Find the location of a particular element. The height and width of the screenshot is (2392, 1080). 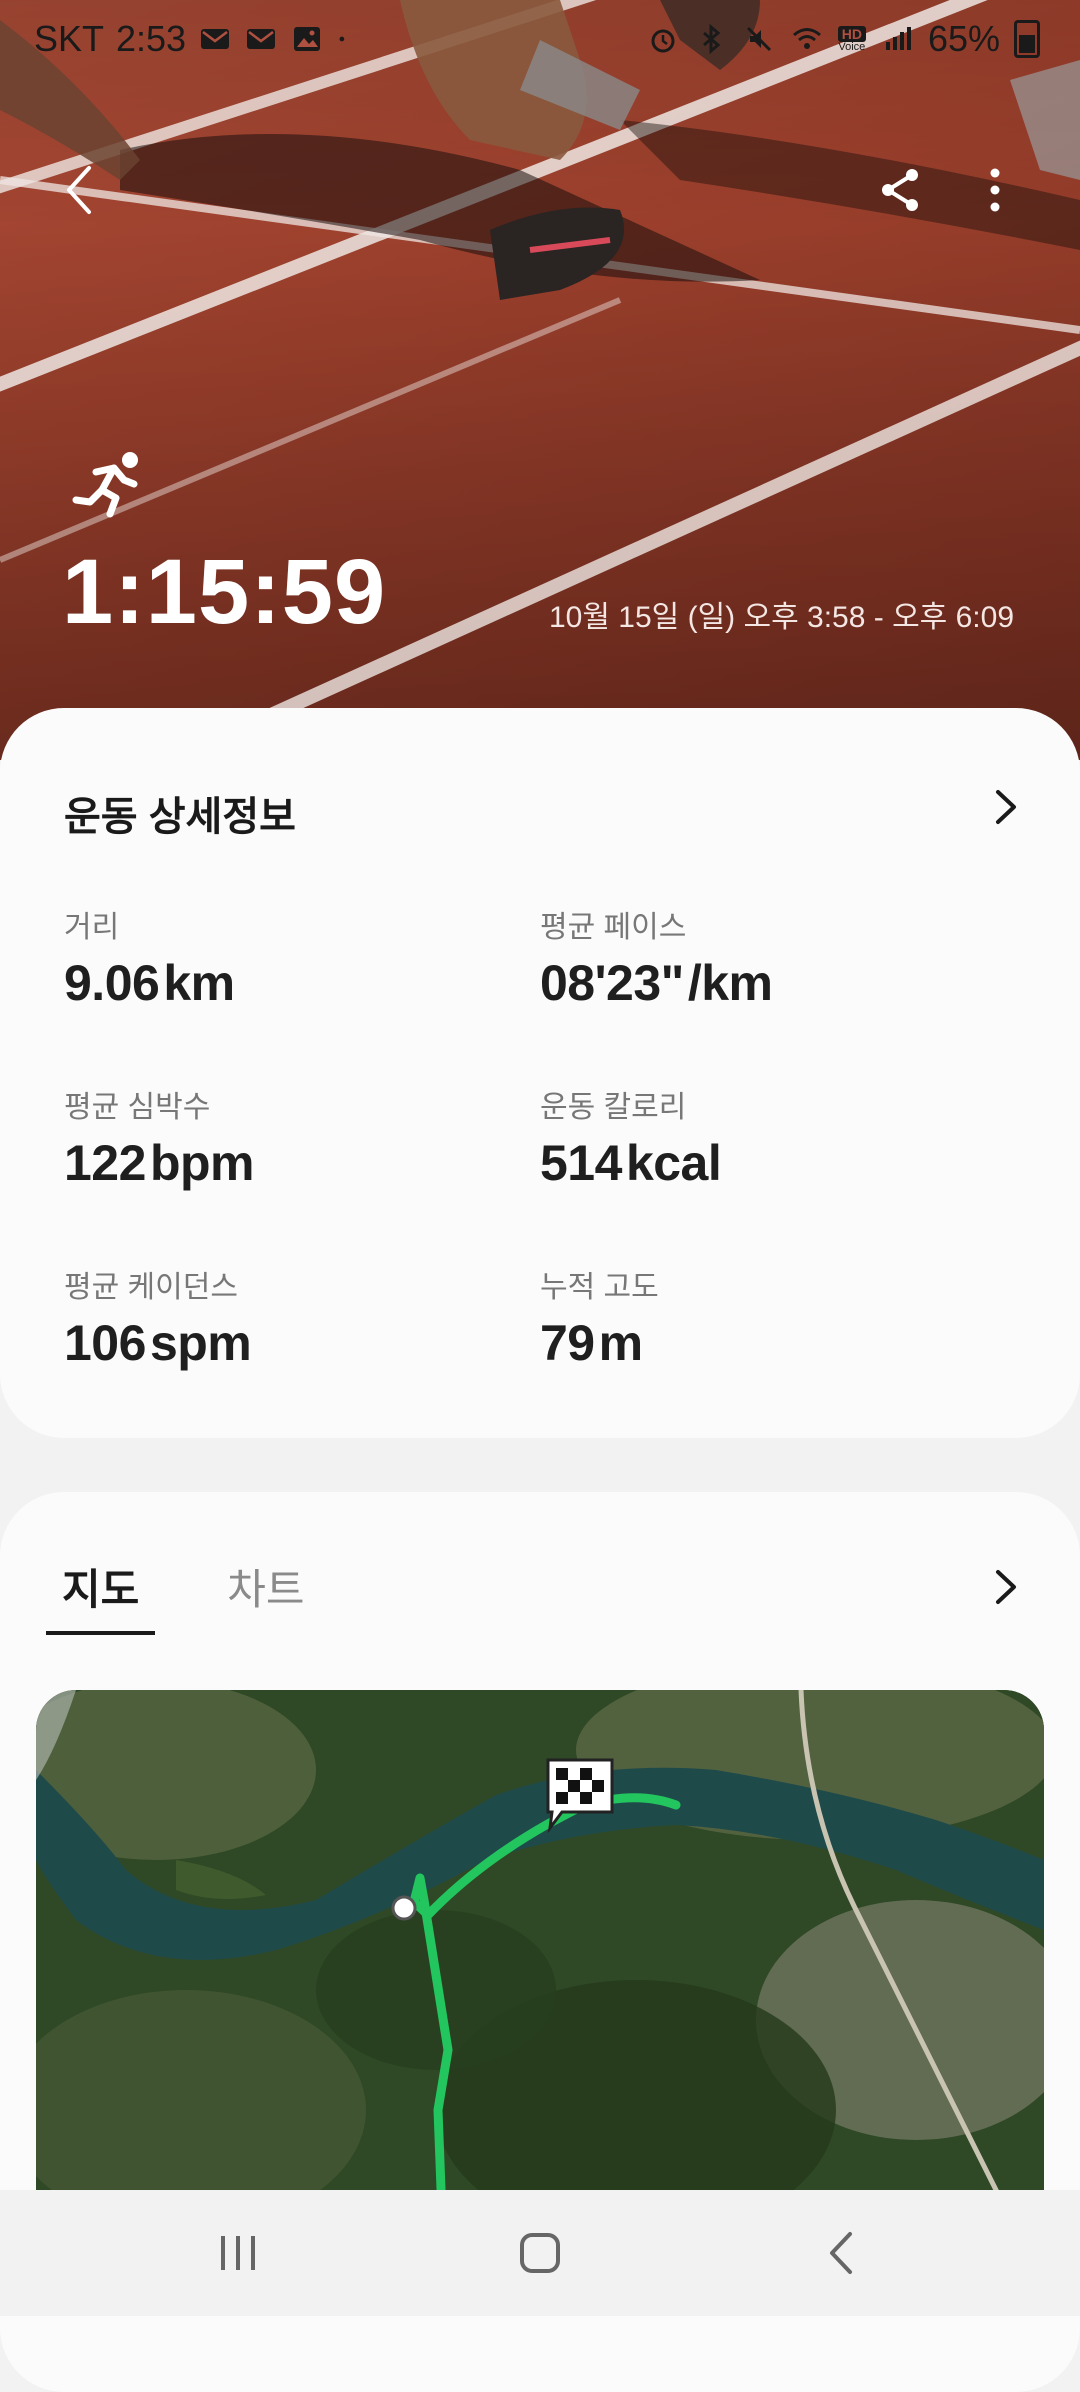

navigation-bar is located at coordinates (540, 2253).